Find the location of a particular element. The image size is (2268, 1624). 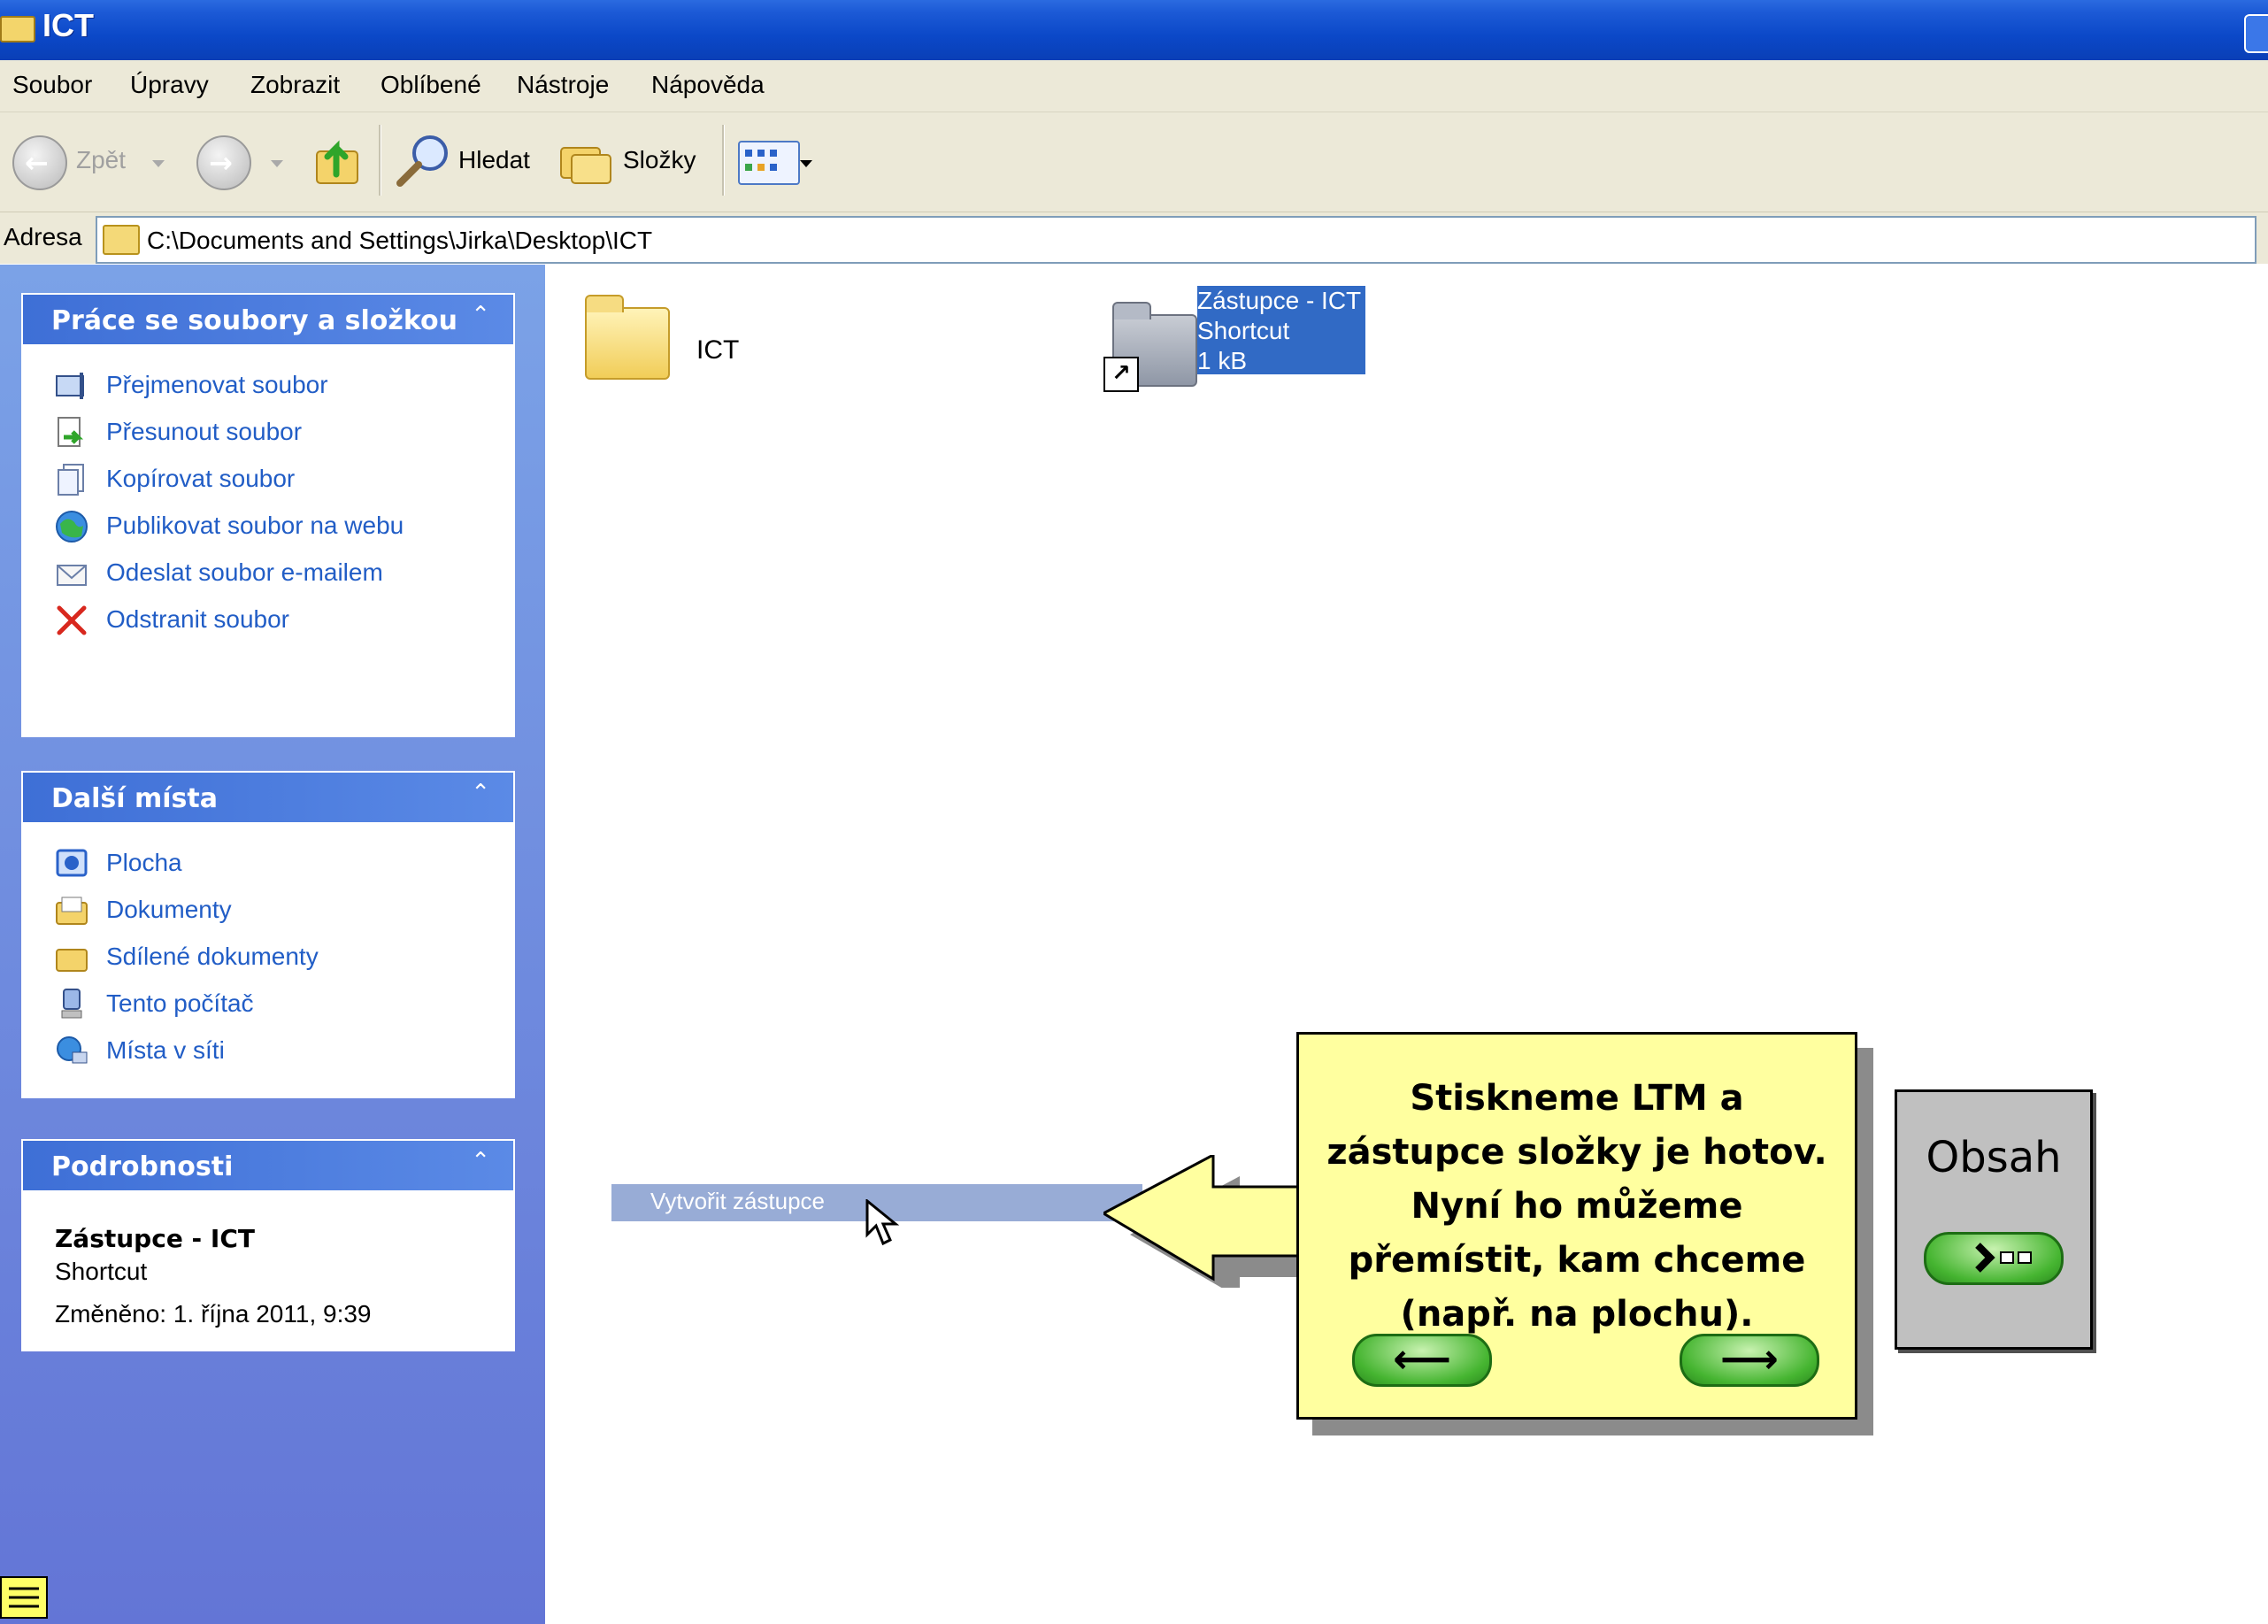

details-header: Podrobnosti ⌃ is located at coordinates (268, 1165).